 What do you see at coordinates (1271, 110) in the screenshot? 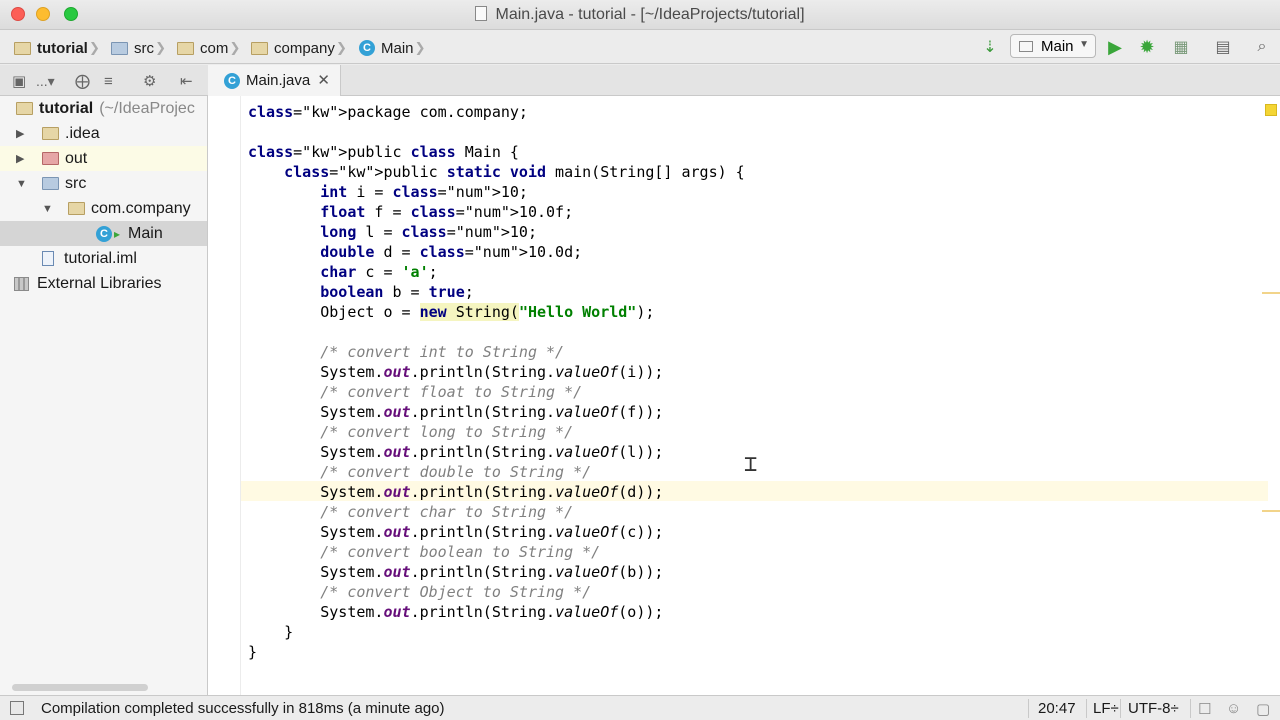
I see `inspection-status-icon` at bounding box center [1271, 110].